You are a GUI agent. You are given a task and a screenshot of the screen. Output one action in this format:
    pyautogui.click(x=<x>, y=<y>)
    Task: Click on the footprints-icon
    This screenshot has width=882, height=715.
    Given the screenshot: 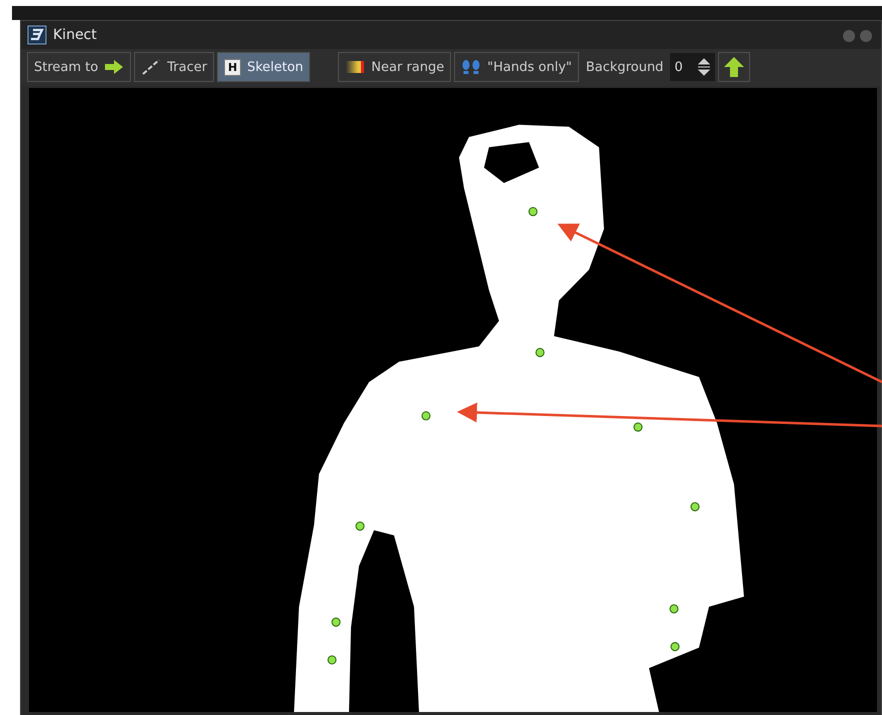 What is the action you would take?
    pyautogui.click(x=471, y=67)
    